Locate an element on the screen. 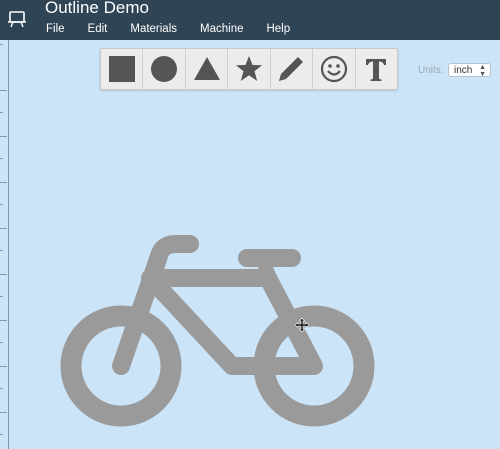 The width and height of the screenshot is (500, 449). units-select: inch ▲ ▼ is located at coordinates (469, 70).